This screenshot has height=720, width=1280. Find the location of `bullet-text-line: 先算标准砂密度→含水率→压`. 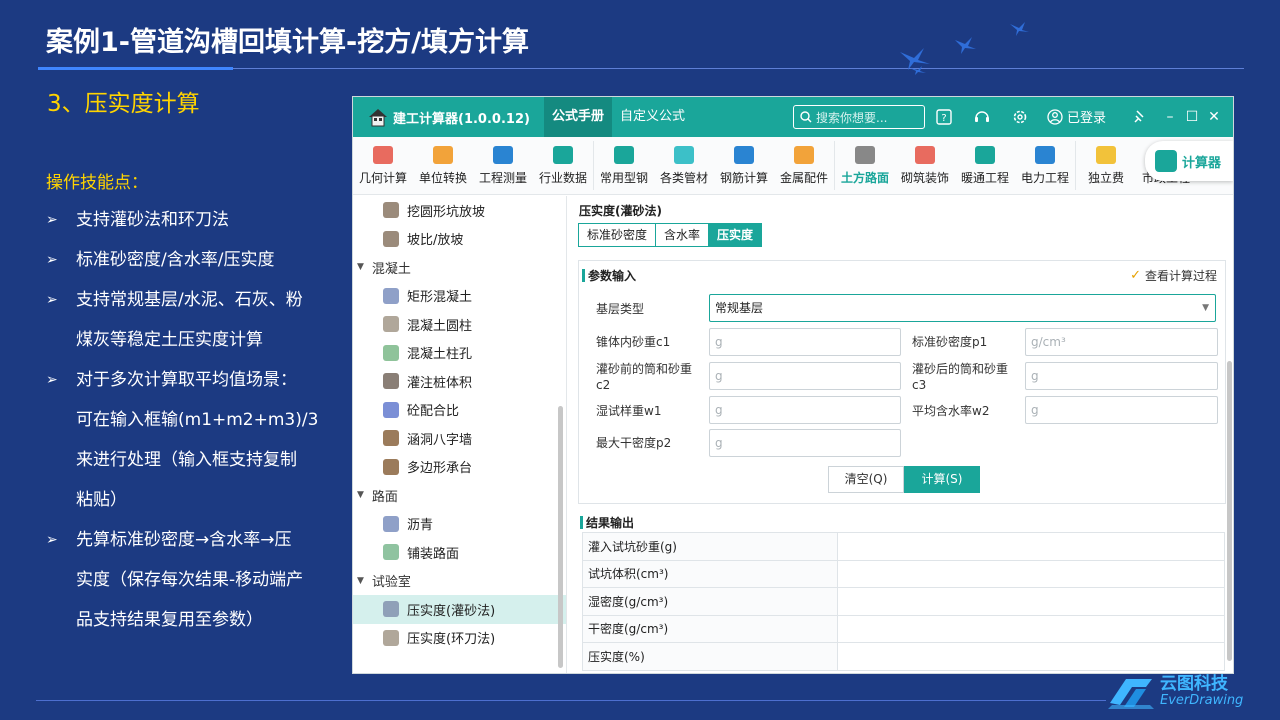

bullet-text-line: 先算标准砂密度→含水率→压 is located at coordinates (184, 540).